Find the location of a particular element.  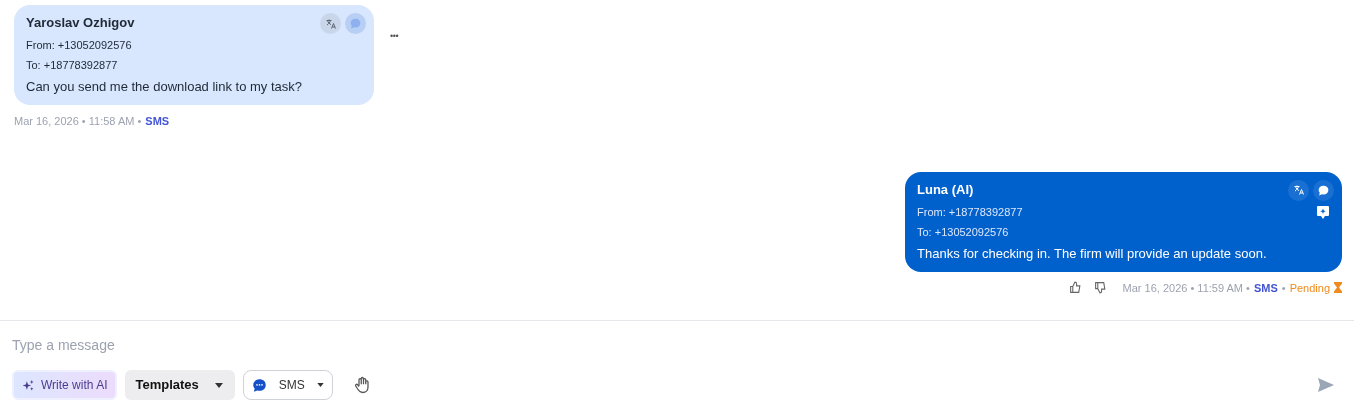

timestamp: Mar 16, 2026 • 11:58 AM • is located at coordinates (78, 121).